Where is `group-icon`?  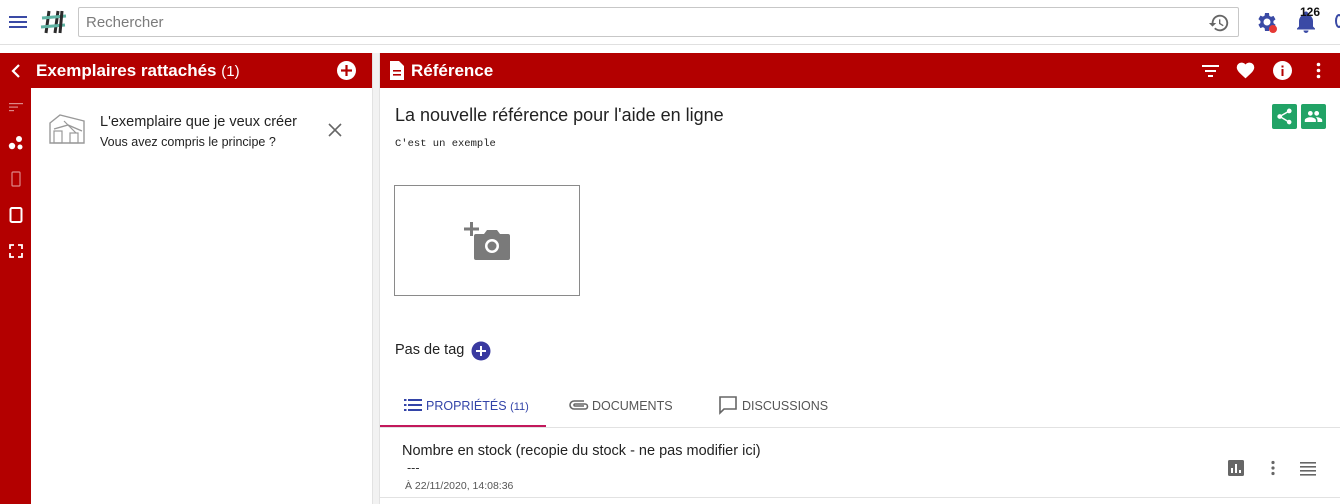
group-icon is located at coordinates (1313, 116).